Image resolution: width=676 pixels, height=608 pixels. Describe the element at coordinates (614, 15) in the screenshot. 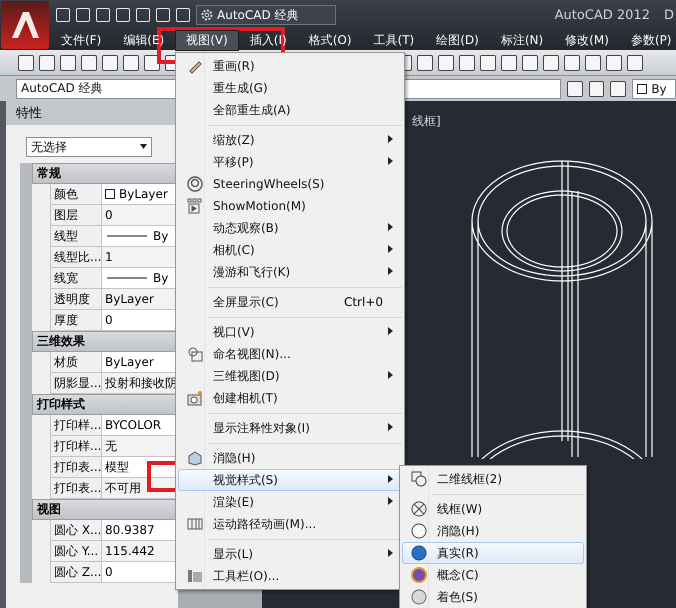

I see `app-title: AutoCAD 2012 D` at that location.